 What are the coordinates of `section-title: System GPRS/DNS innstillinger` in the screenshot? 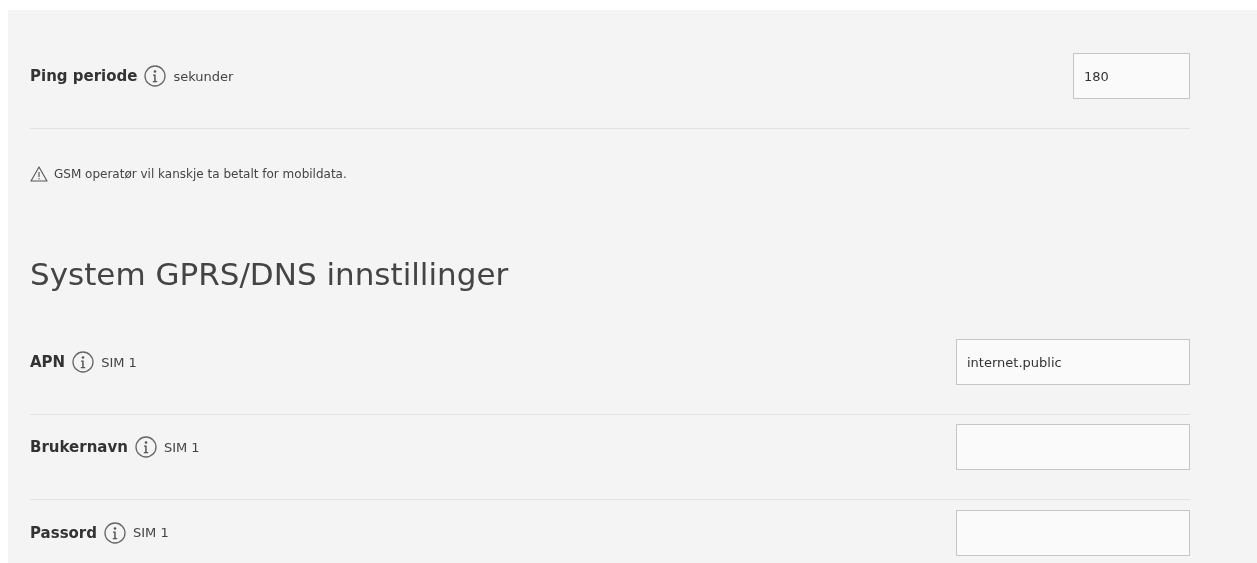 It's located at (270, 274).